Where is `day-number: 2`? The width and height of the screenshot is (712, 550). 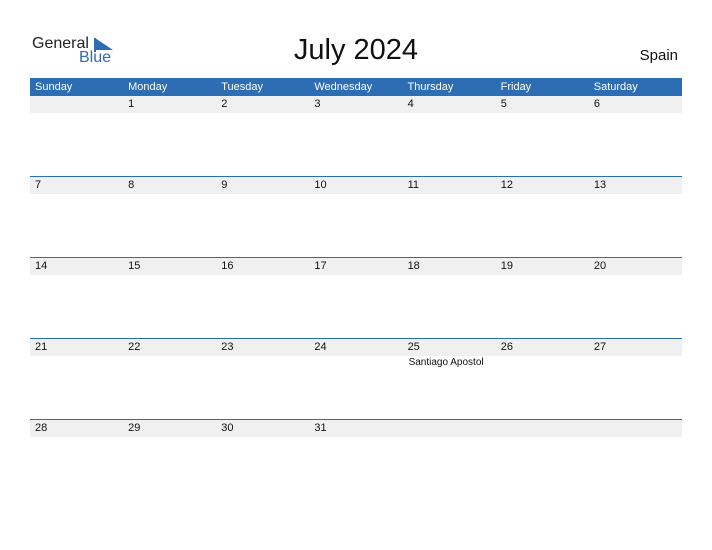
day-number: 2 is located at coordinates (224, 104).